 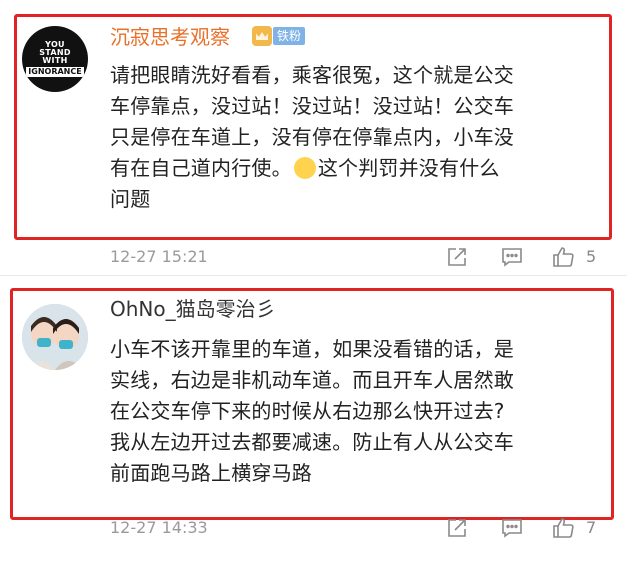 I want to click on divider, so click(x=313, y=275).